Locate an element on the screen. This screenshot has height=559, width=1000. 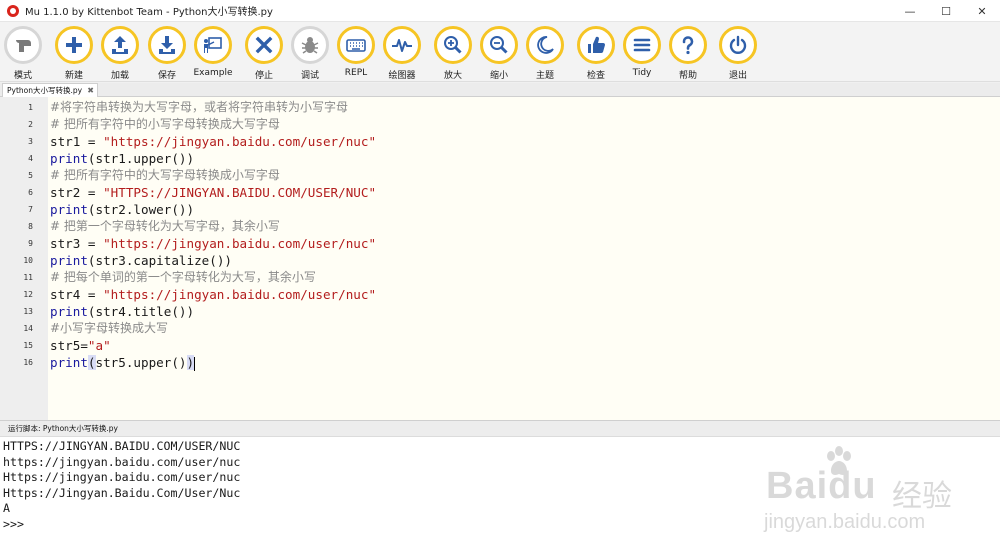
thumbs-up-icon is located at coordinates (596, 45).